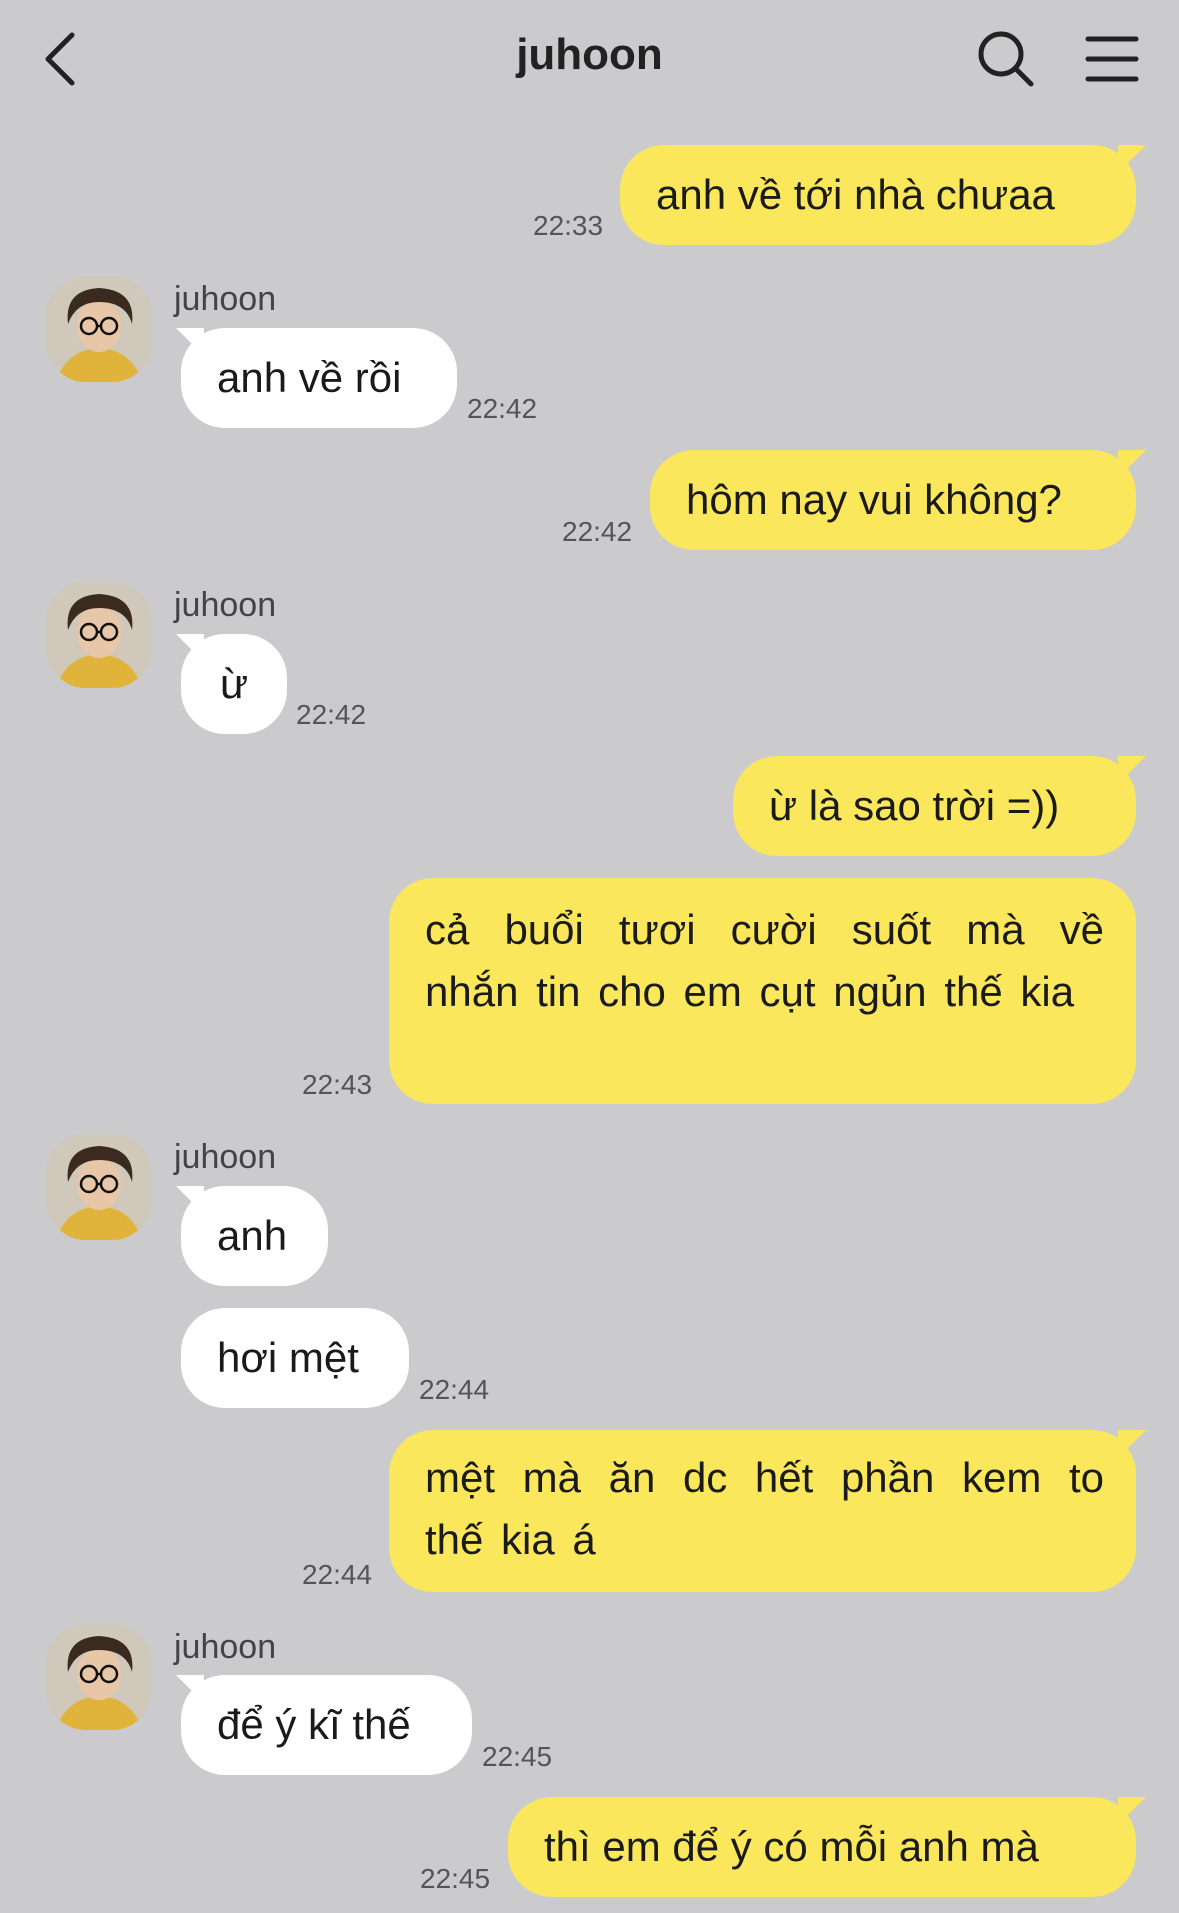  What do you see at coordinates (762, 1511) in the screenshot?
I see `message-bubble: mệt mà ăn dc hết phần kem to thế kia á` at bounding box center [762, 1511].